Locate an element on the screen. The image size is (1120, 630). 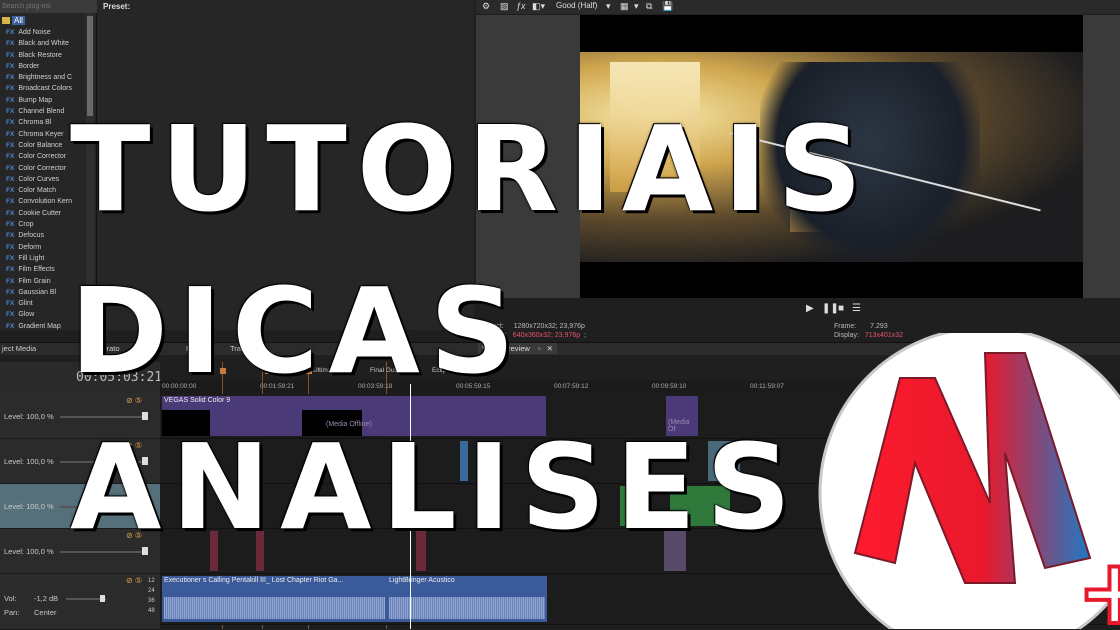
plugin-name: Chroma Keyer is located at coordinates (41, 134).